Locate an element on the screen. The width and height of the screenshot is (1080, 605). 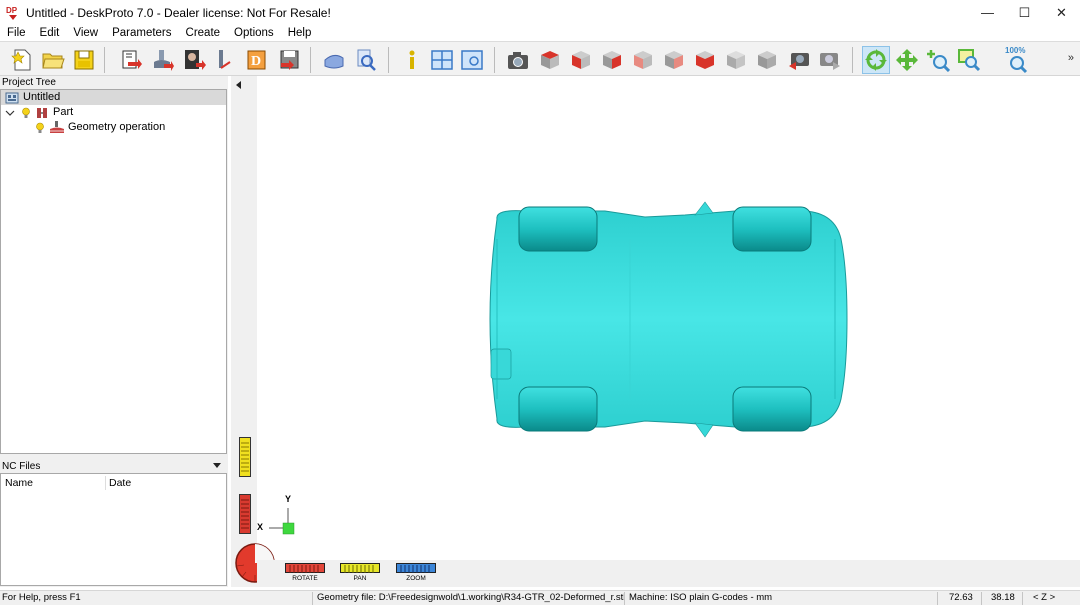
new-icon is located at coordinates (21, 60).